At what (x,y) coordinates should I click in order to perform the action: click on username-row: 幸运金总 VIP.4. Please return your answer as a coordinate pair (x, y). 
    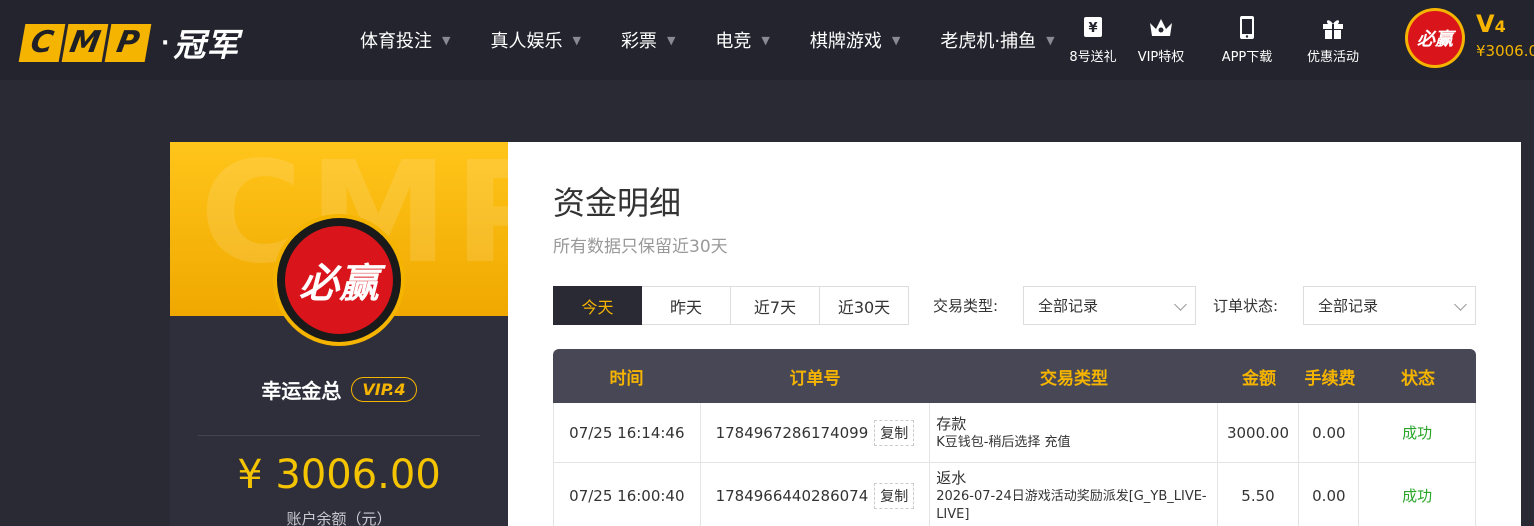
    Looking at the image, I should click on (339, 389).